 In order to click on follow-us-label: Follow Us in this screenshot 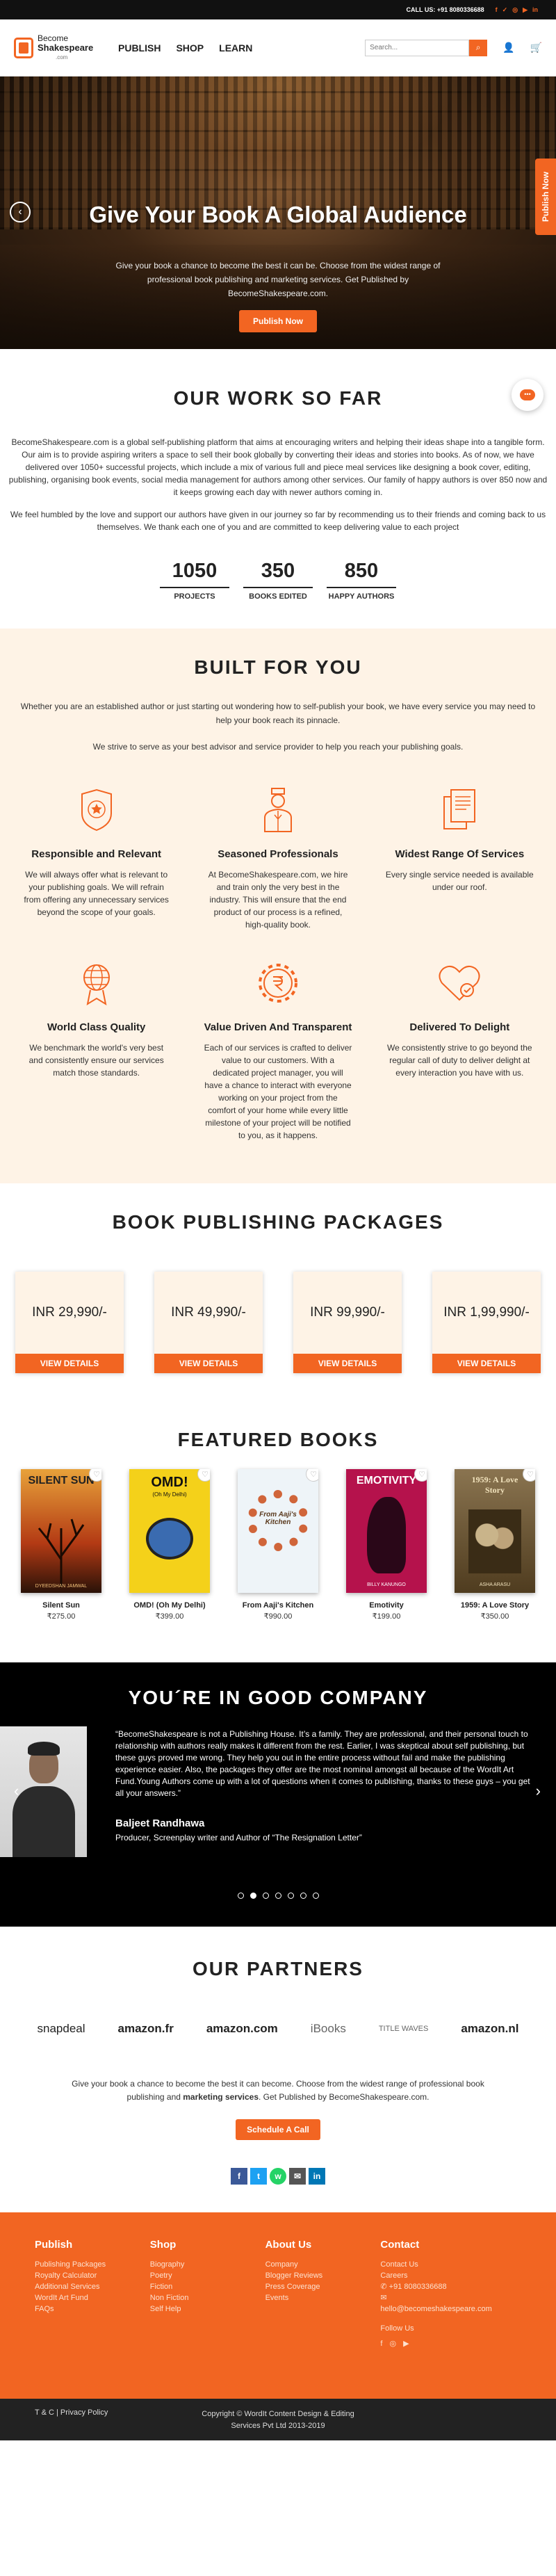, I will do `click(397, 2328)`.